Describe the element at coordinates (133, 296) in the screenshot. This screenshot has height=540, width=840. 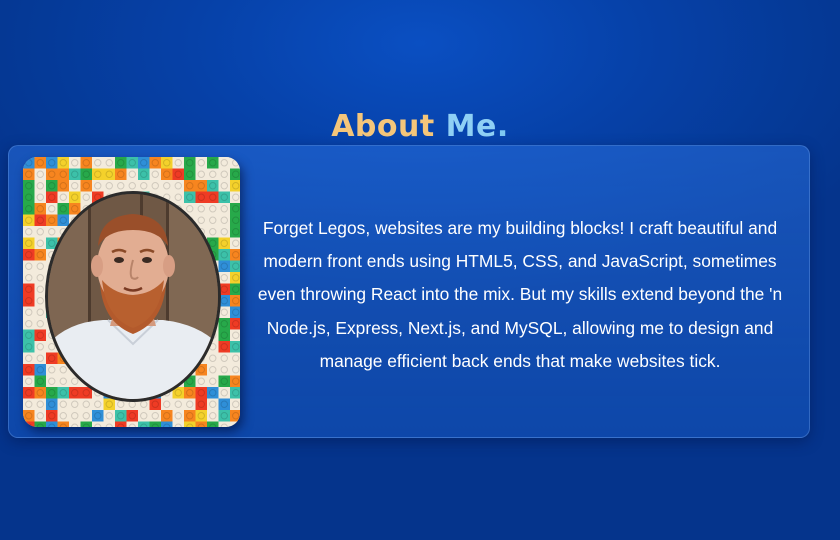
I see `portrait-image` at that location.